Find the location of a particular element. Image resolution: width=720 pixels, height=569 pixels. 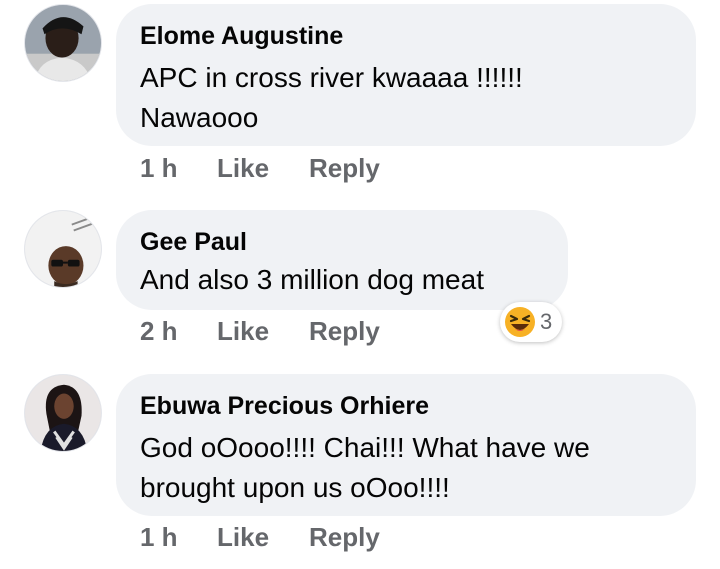

comment-timestamp: 2 h is located at coordinates (178, 331).